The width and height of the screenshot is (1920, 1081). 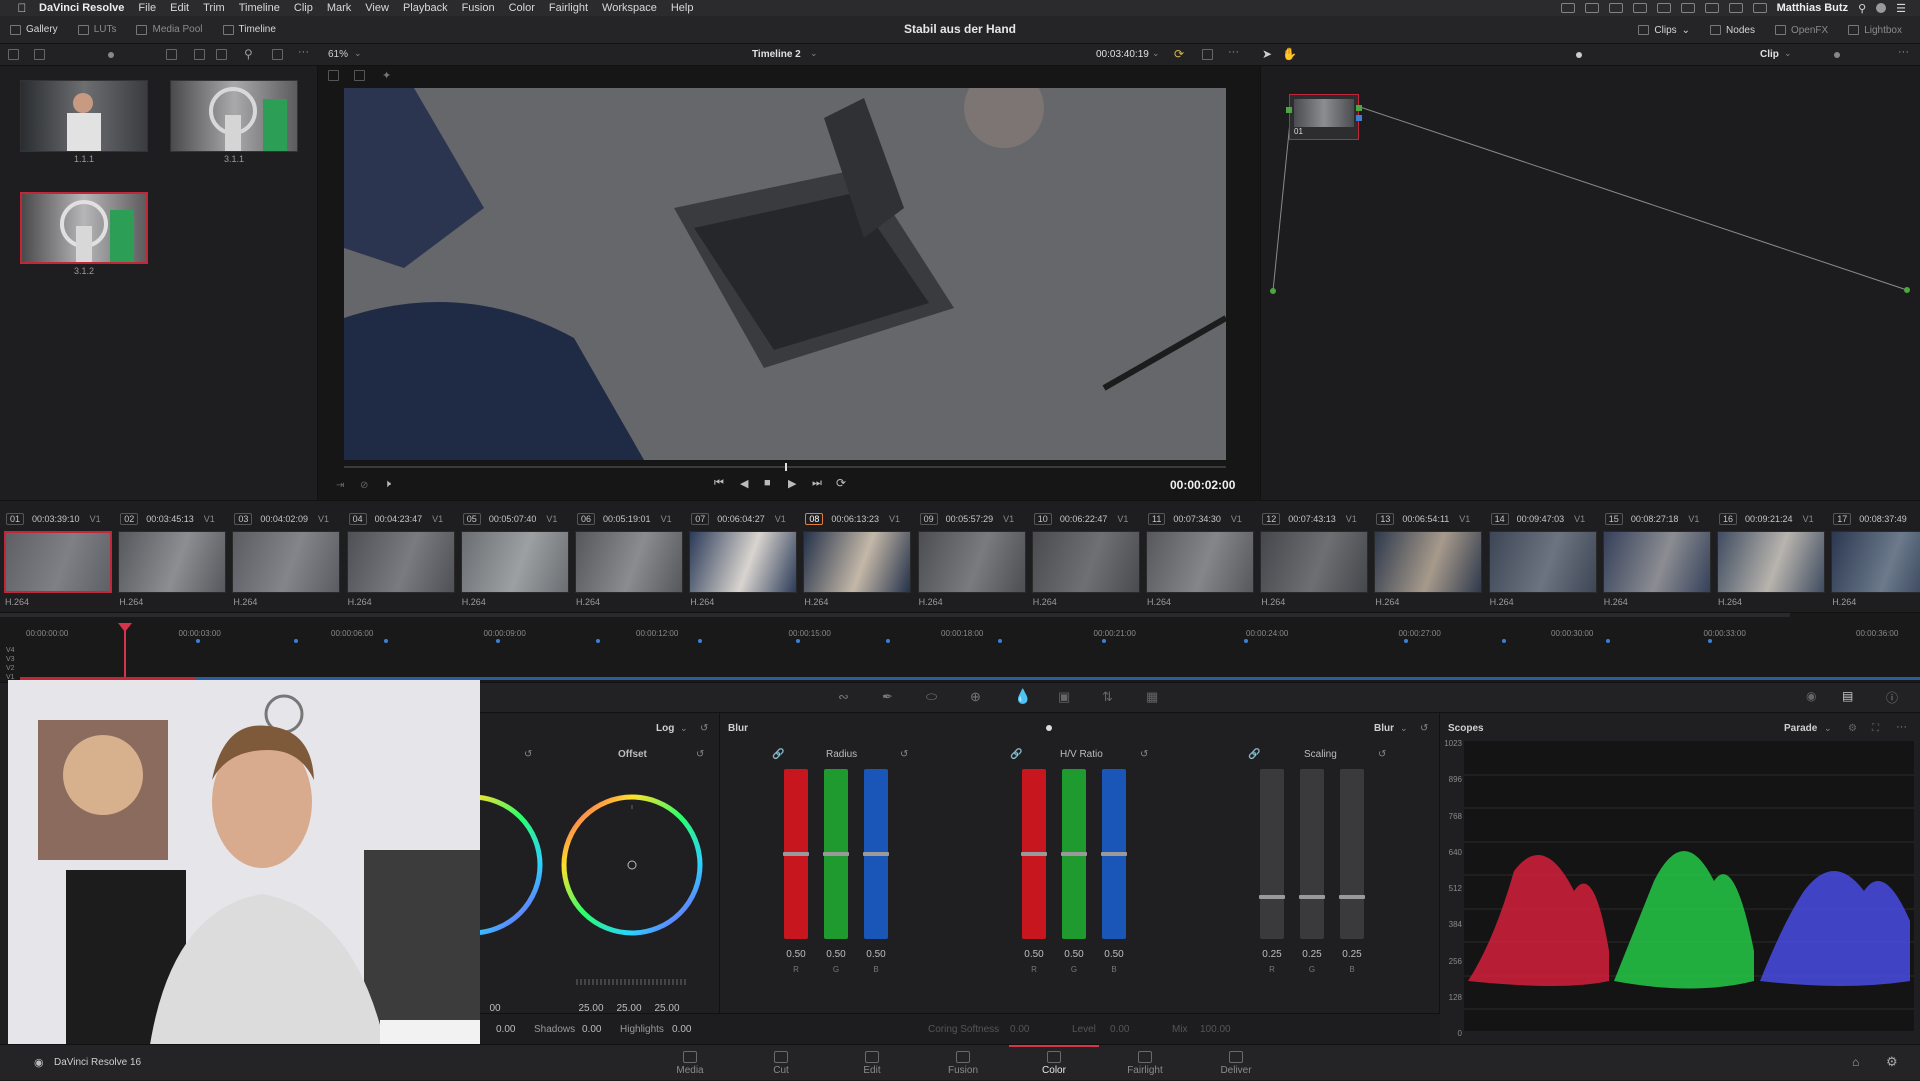 What do you see at coordinates (364, 485) in the screenshot?
I see `audio-mute-icon: ⊘` at bounding box center [364, 485].